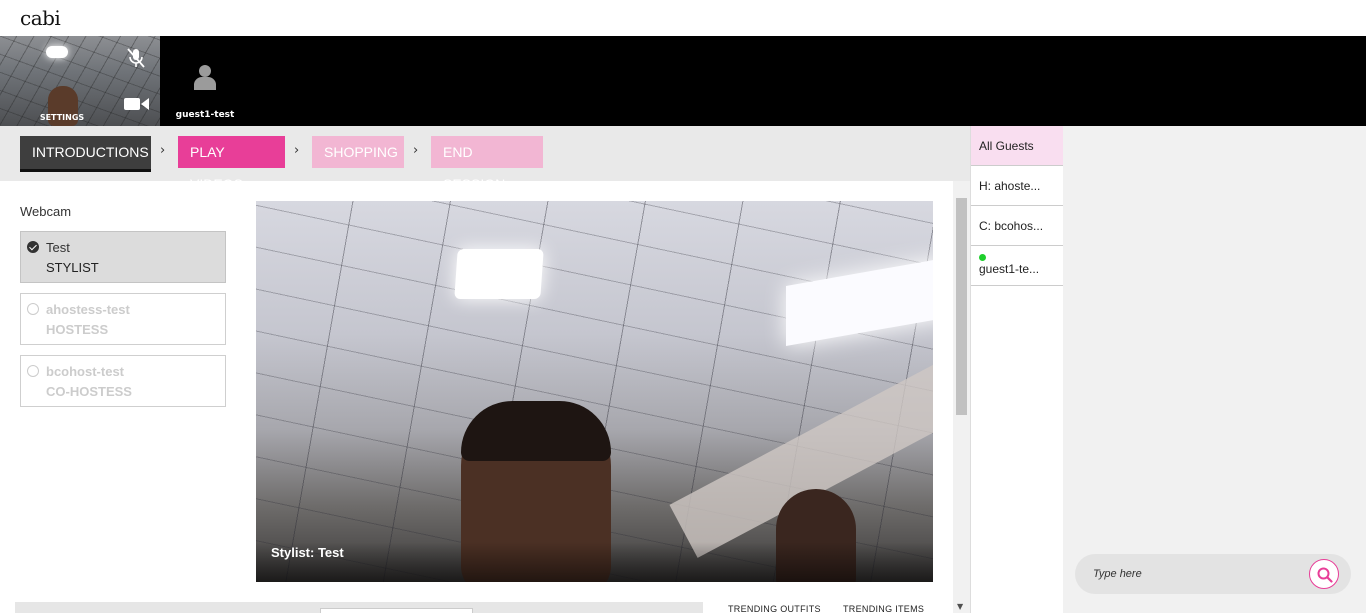 The width and height of the screenshot is (1366, 614). What do you see at coordinates (960, 606) in the screenshot?
I see `scroll-down-arrow-icon: ▼` at bounding box center [960, 606].